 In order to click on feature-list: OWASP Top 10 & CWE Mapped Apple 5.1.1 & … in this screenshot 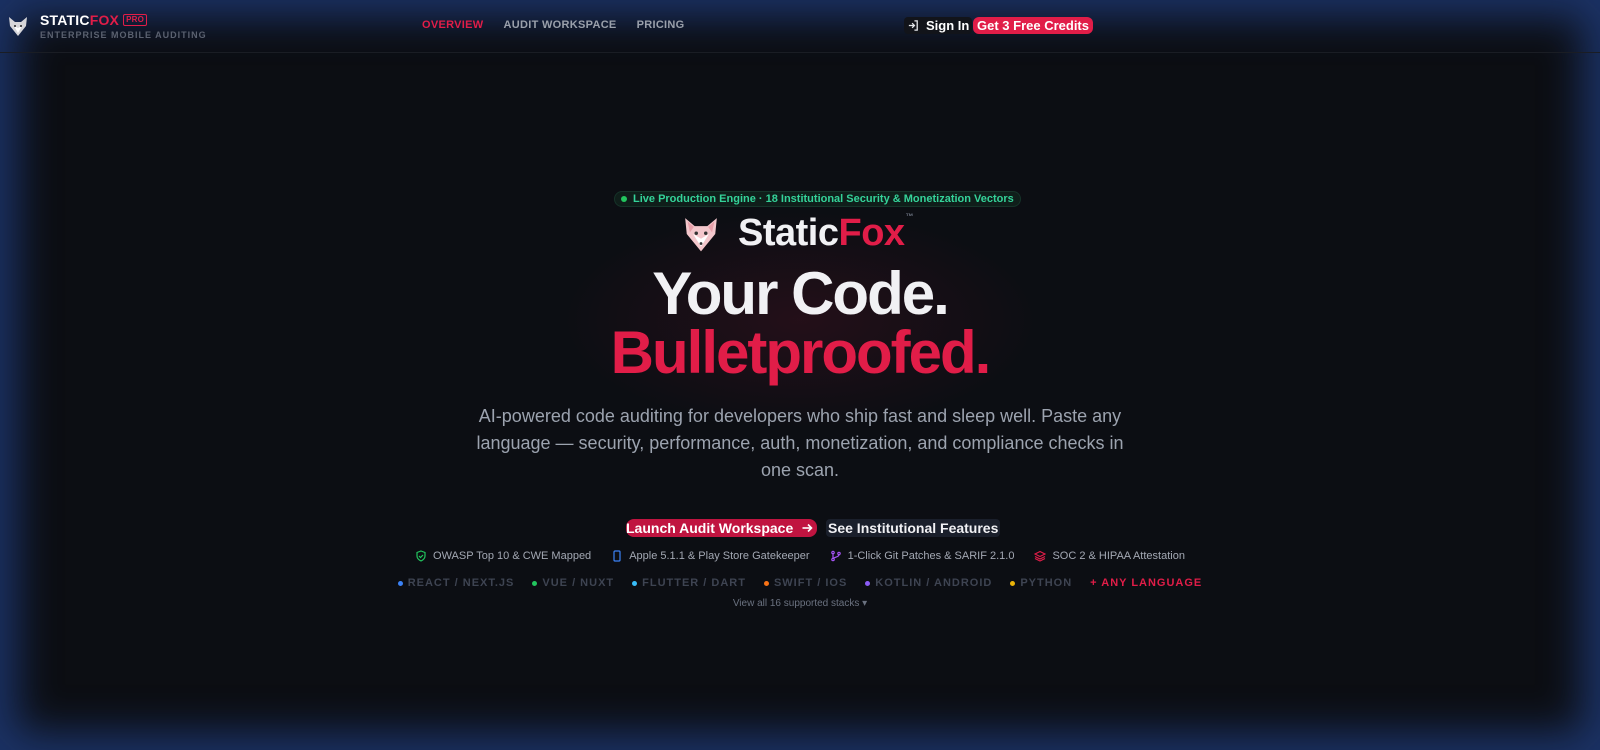, I will do `click(800, 556)`.